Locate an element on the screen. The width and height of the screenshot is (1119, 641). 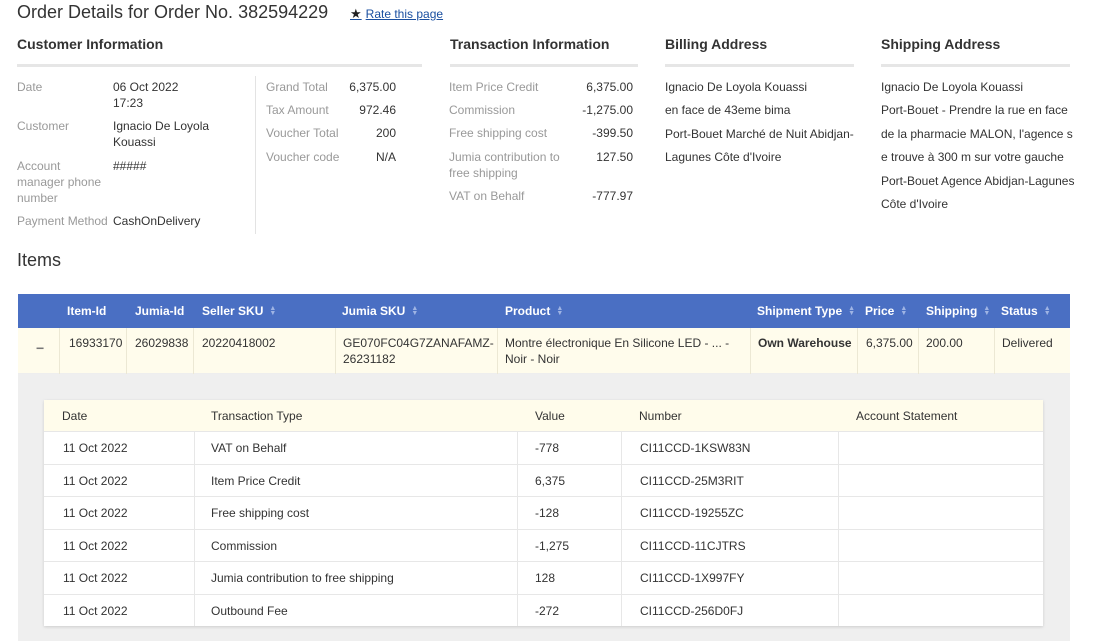
shipping-address-line: Port-Bouet - Prendre la rue en face is located at coordinates (974, 110).